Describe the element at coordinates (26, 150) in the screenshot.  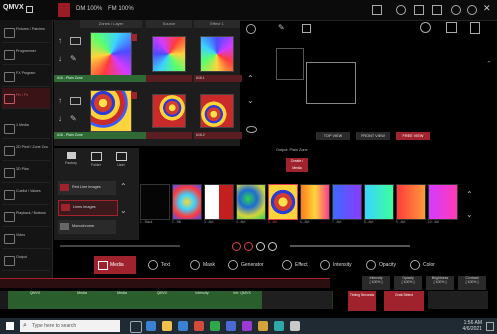
I see `sidebar-item-2d: 2D Pixel / Zone Zoo` at that location.